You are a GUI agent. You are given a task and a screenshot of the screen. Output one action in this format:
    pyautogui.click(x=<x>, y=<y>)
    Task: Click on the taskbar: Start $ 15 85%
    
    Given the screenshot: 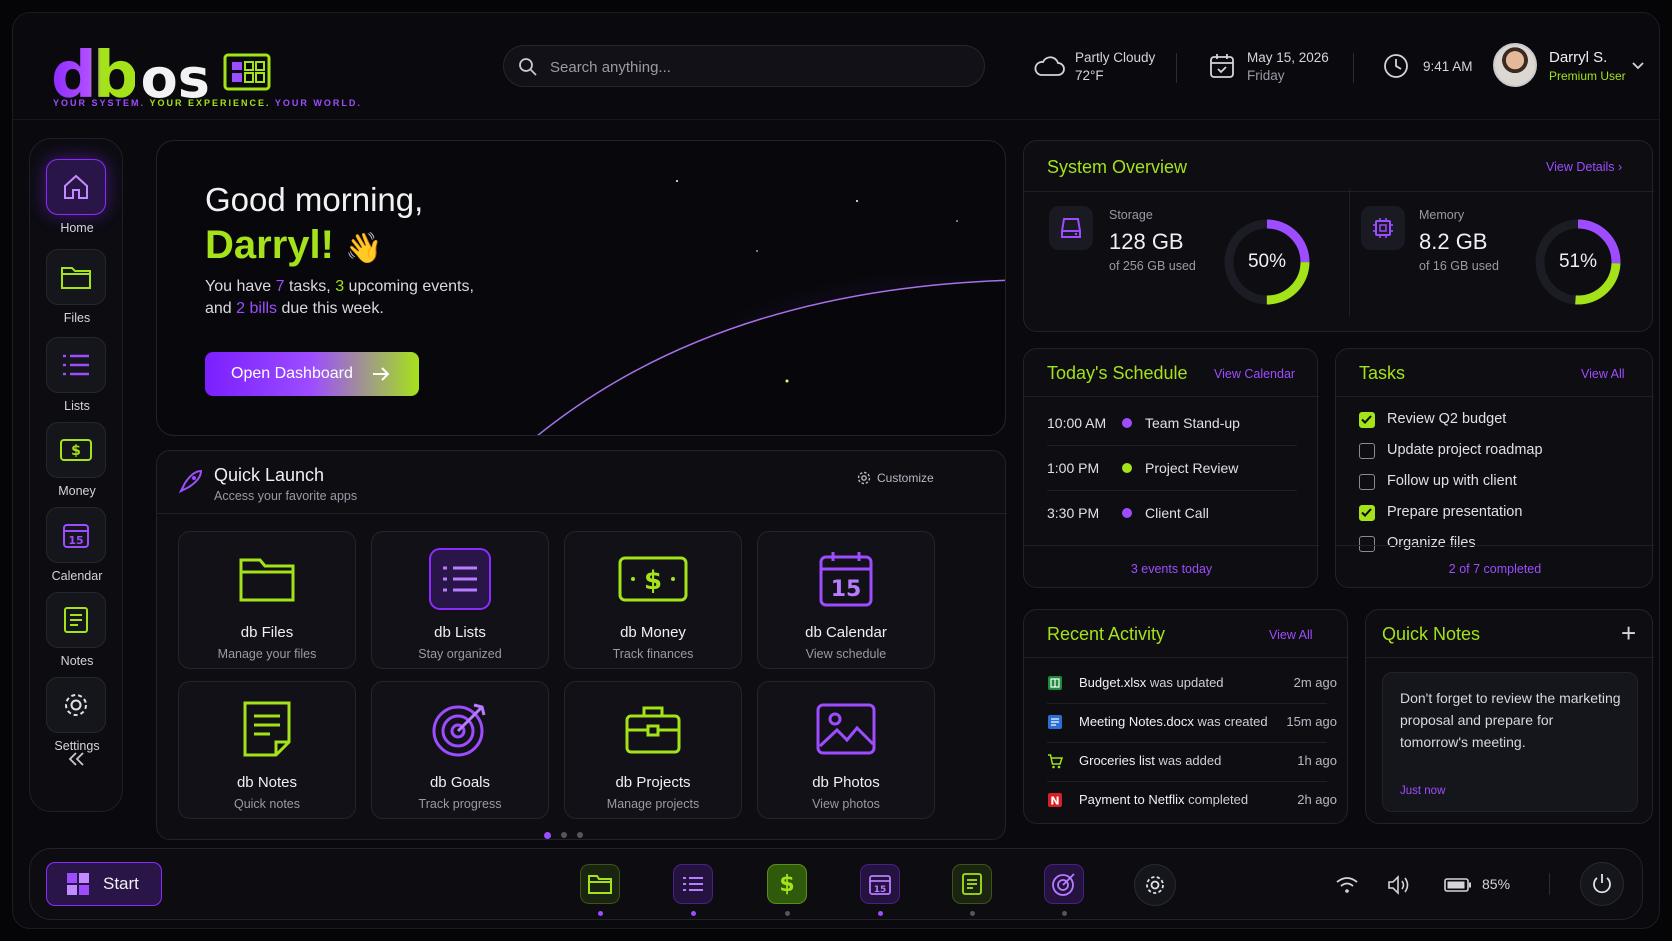 What is the action you would take?
    pyautogui.click(x=836, y=884)
    